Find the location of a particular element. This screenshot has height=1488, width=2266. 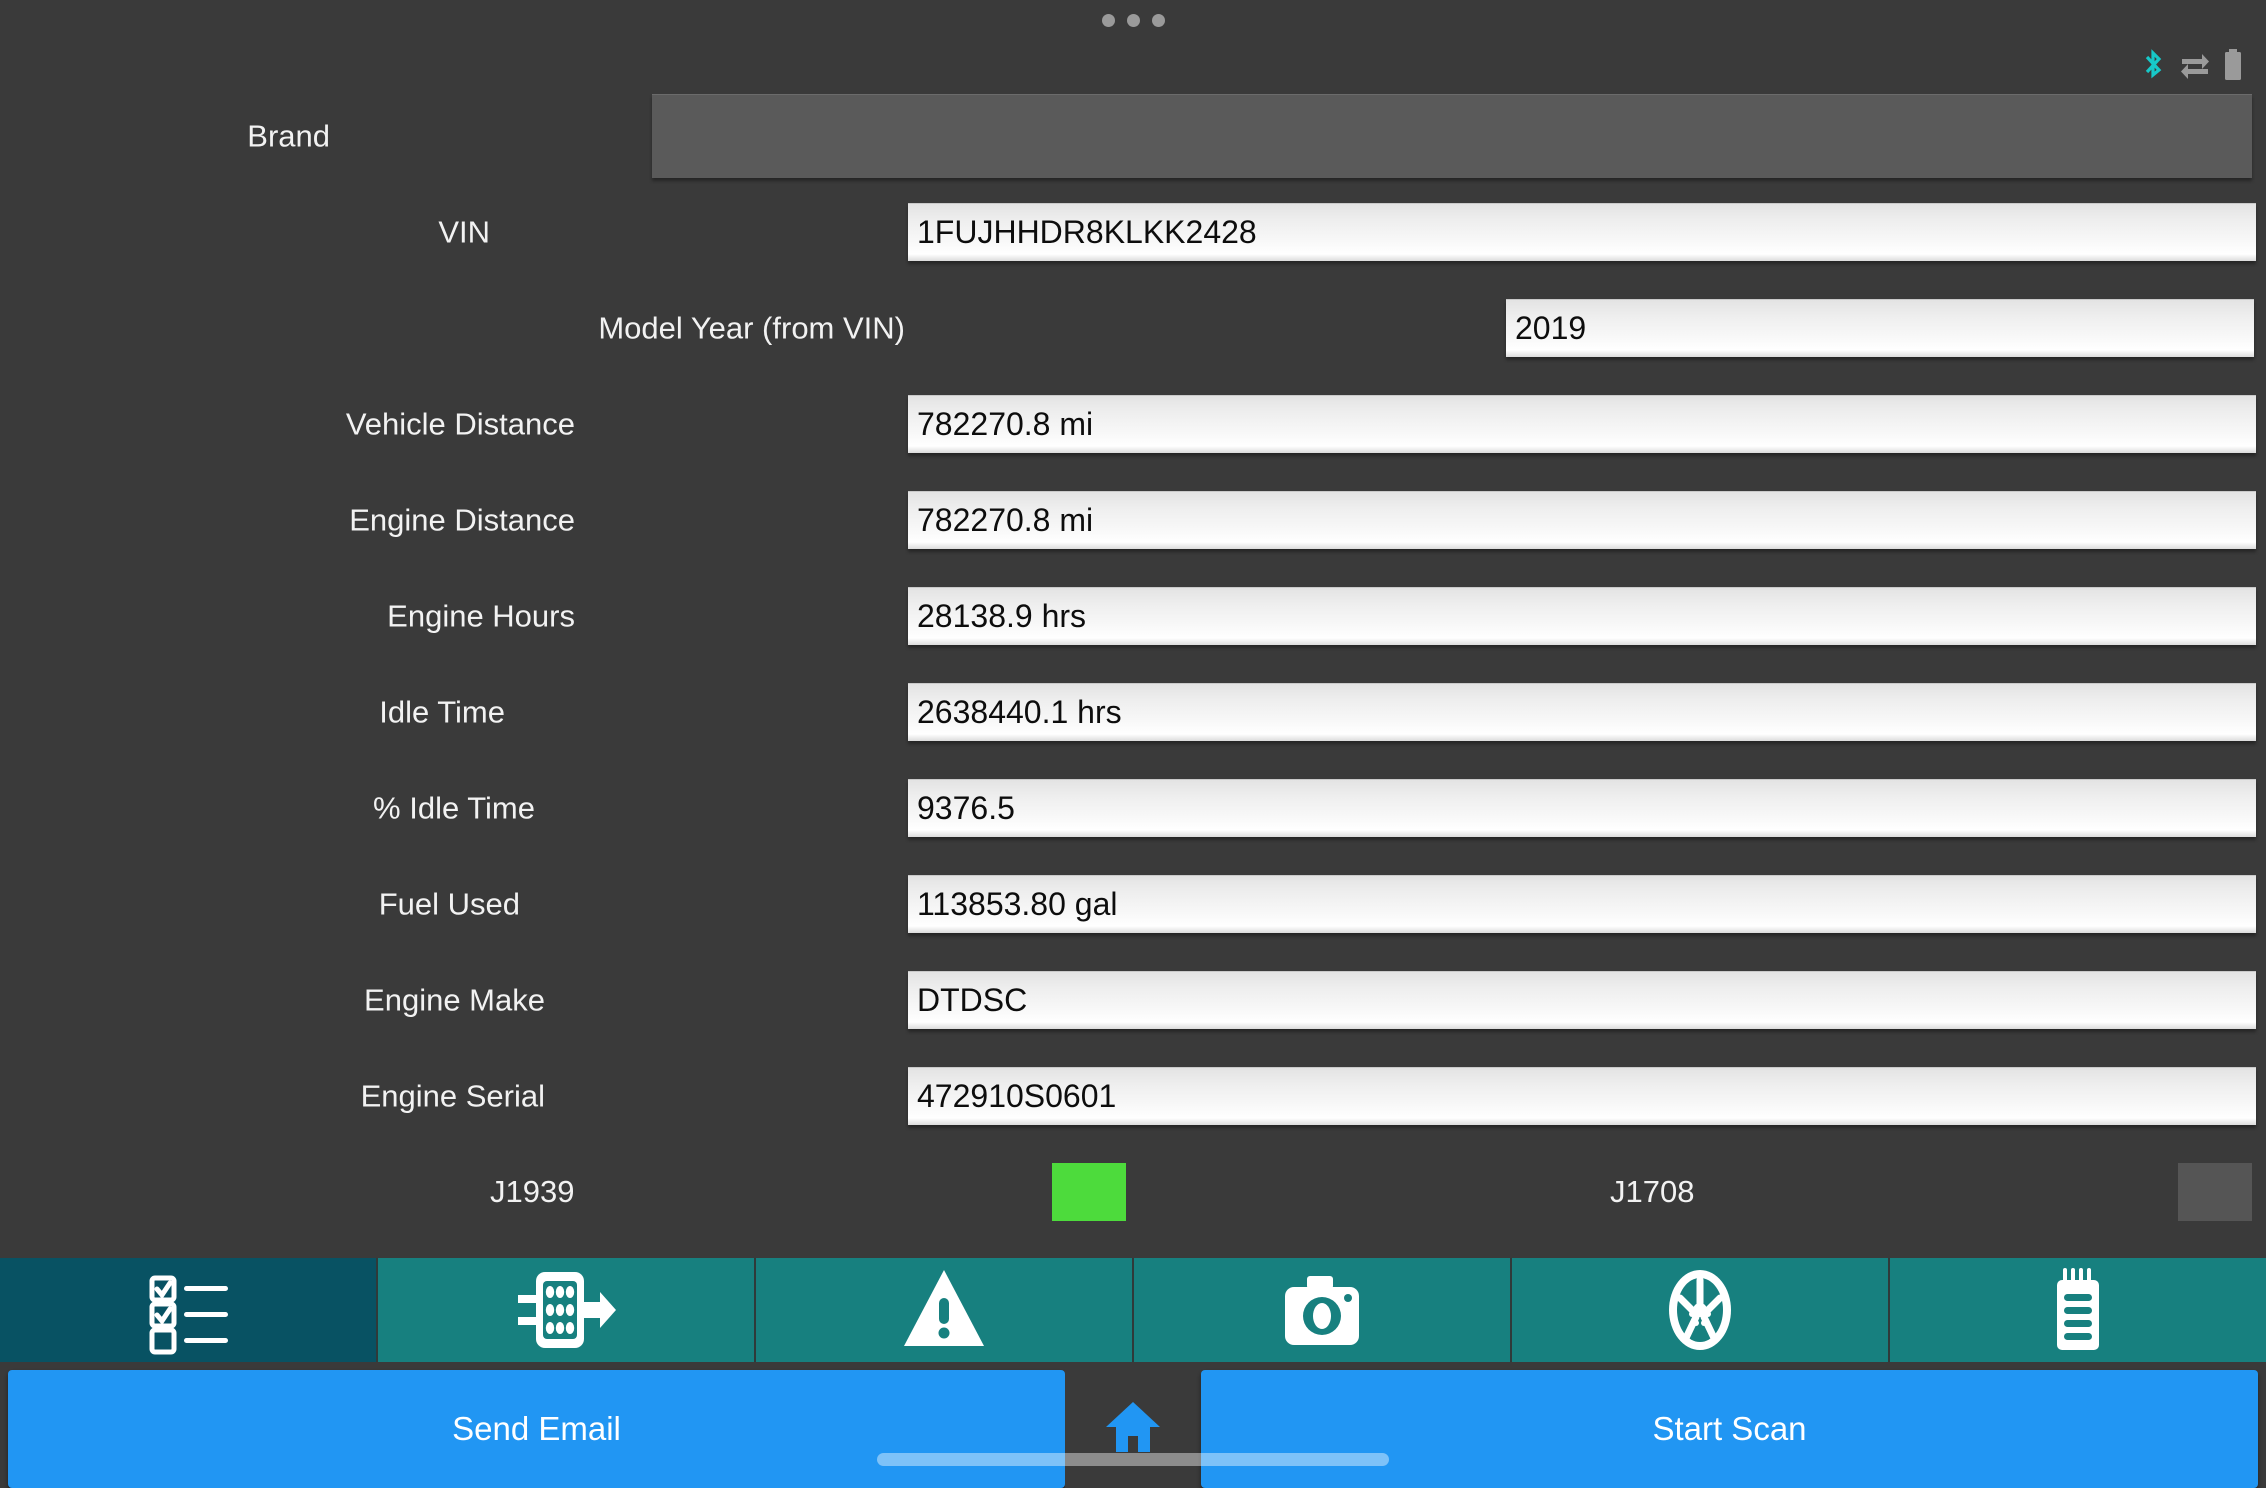

tab-connector is located at coordinates (567, 1310).